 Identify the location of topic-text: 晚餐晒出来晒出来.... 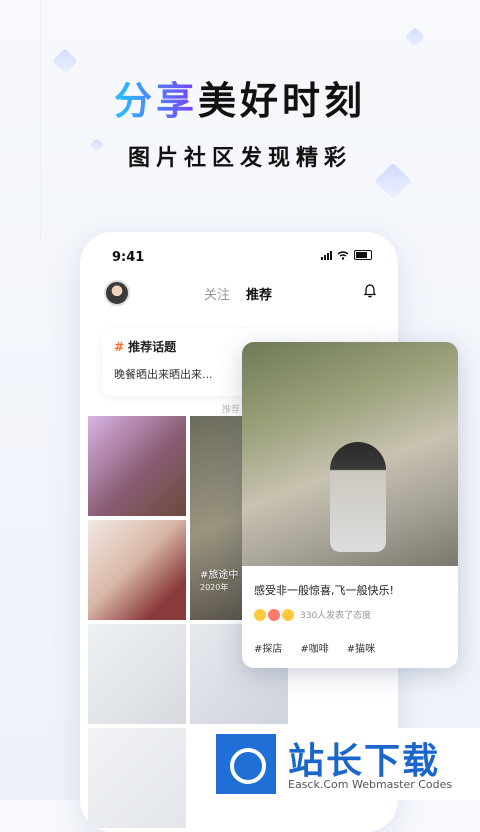
(163, 374).